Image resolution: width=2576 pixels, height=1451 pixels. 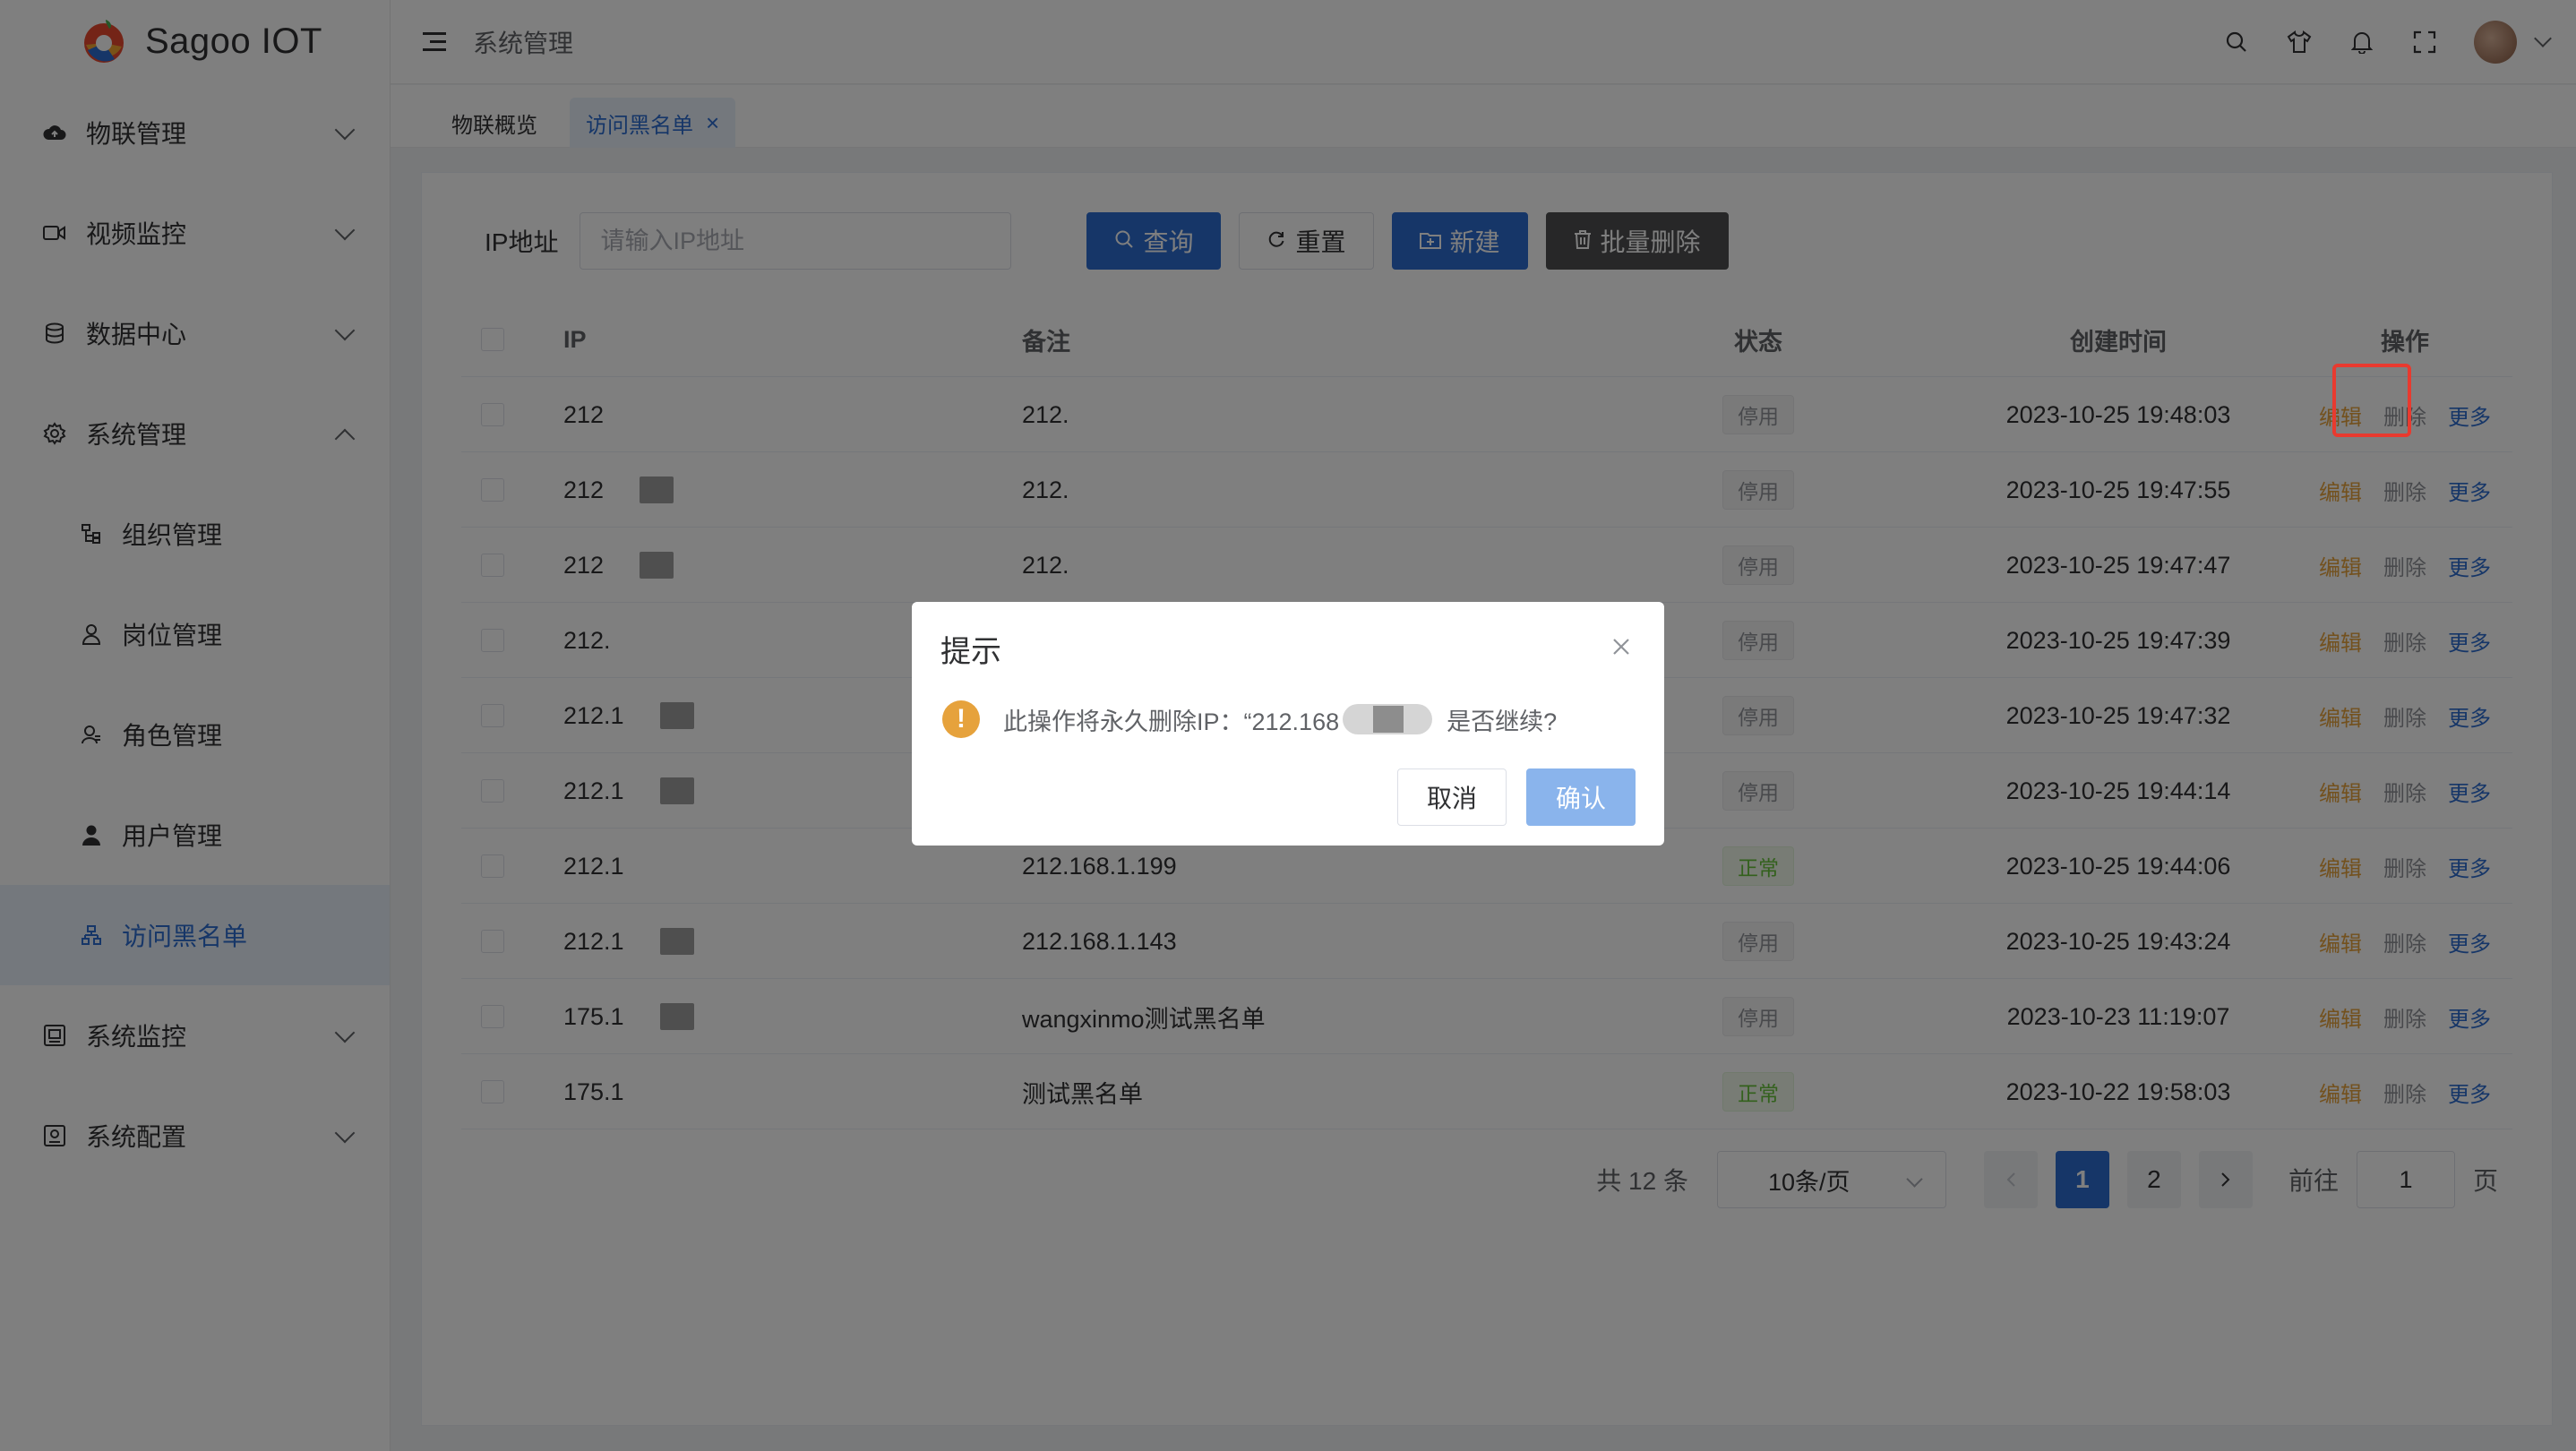 I want to click on dialog-title: 提示, so click(x=970, y=652).